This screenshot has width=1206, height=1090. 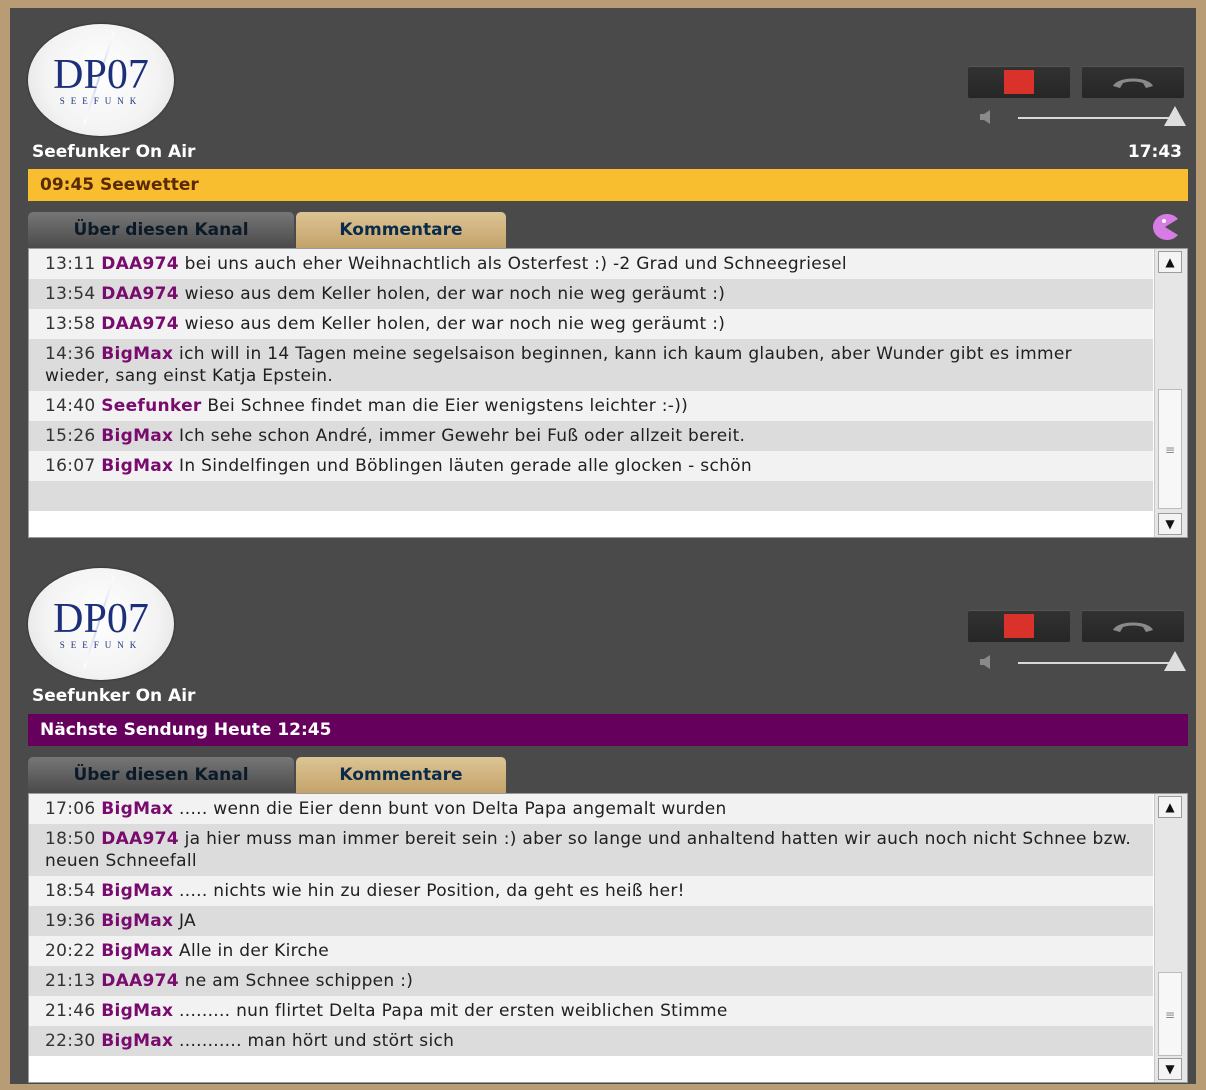 What do you see at coordinates (187, 921) in the screenshot?
I see `comment-text: JA` at bounding box center [187, 921].